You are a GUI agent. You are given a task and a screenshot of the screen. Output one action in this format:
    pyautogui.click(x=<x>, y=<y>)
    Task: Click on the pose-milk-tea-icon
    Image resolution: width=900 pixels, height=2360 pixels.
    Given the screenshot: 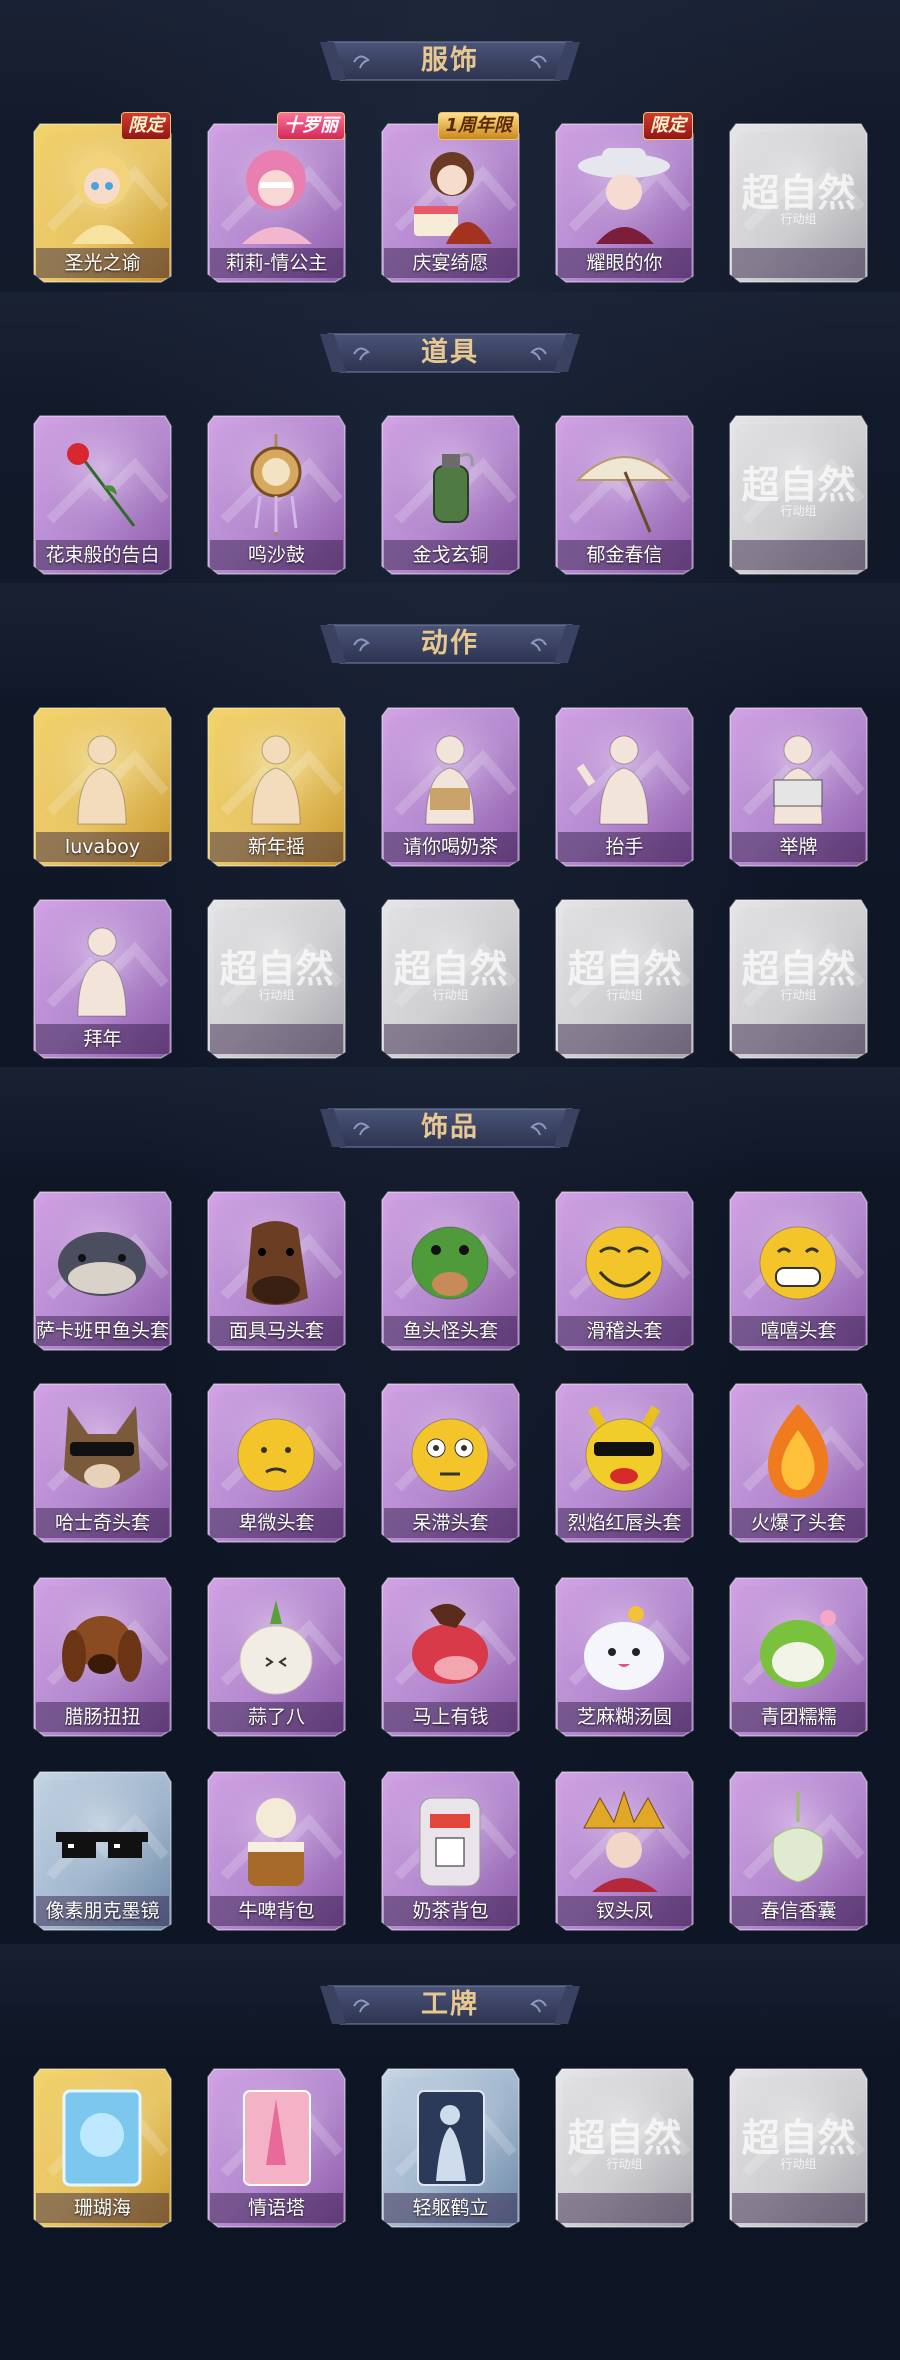 What is the action you would take?
    pyautogui.click(x=450, y=776)
    